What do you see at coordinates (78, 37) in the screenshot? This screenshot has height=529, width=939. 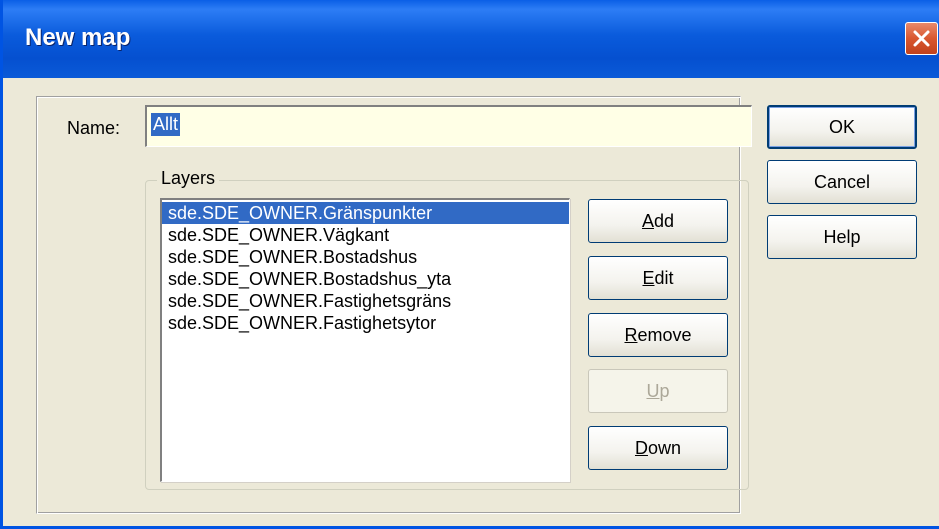 I see `window-title: New map` at bounding box center [78, 37].